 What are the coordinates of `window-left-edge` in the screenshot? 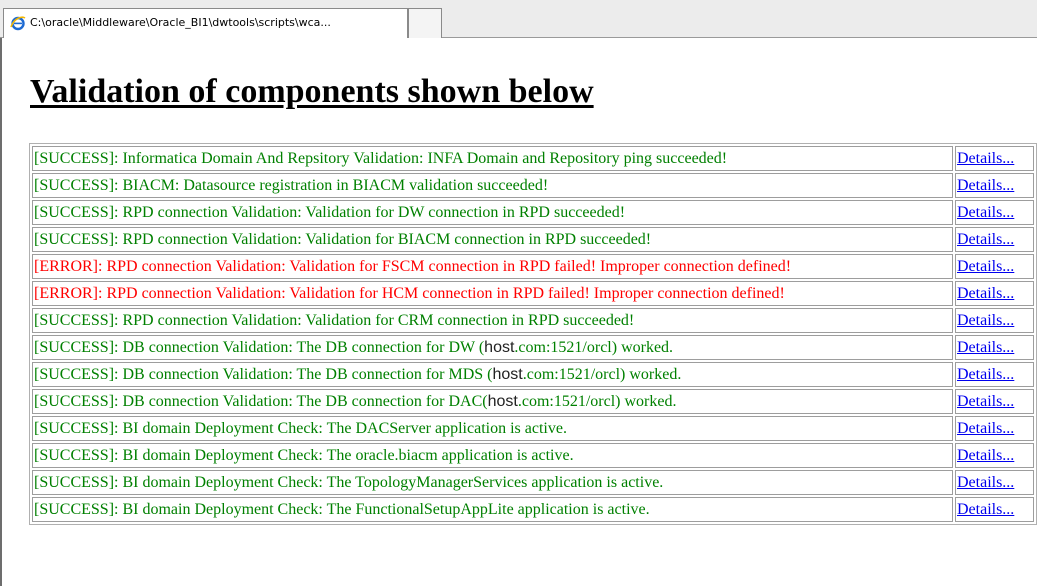 It's located at (1, 312).